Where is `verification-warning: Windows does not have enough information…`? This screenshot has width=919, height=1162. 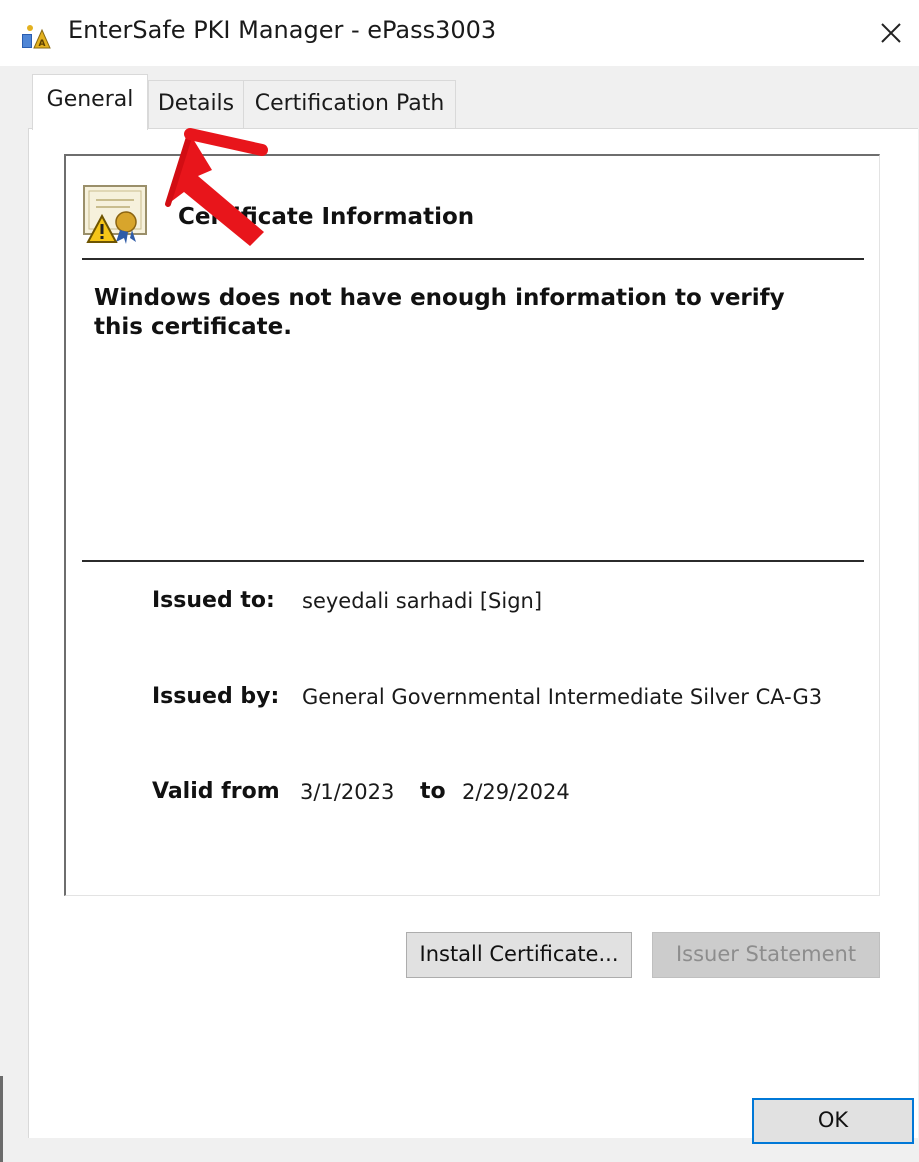
verification-warning: Windows does not have enough information… is located at coordinates (439, 312).